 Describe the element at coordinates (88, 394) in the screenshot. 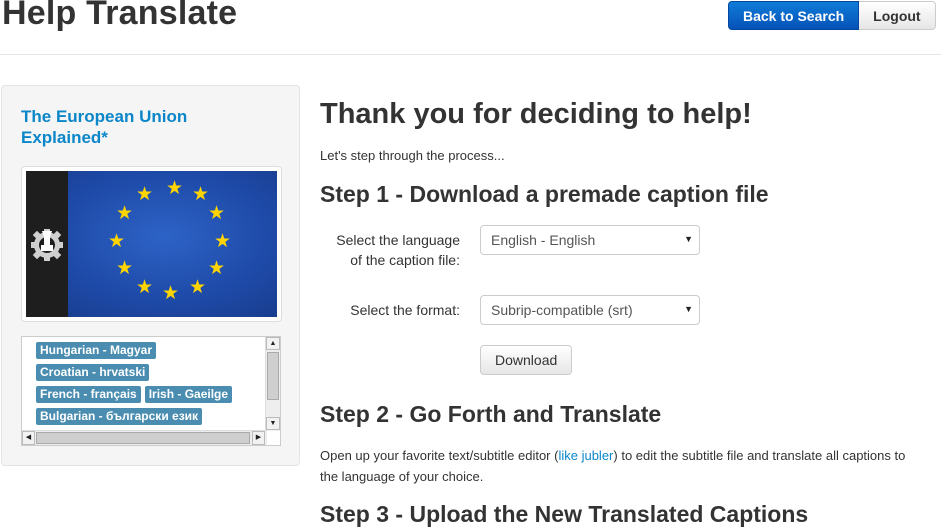

I see `language-tag: French - français` at that location.